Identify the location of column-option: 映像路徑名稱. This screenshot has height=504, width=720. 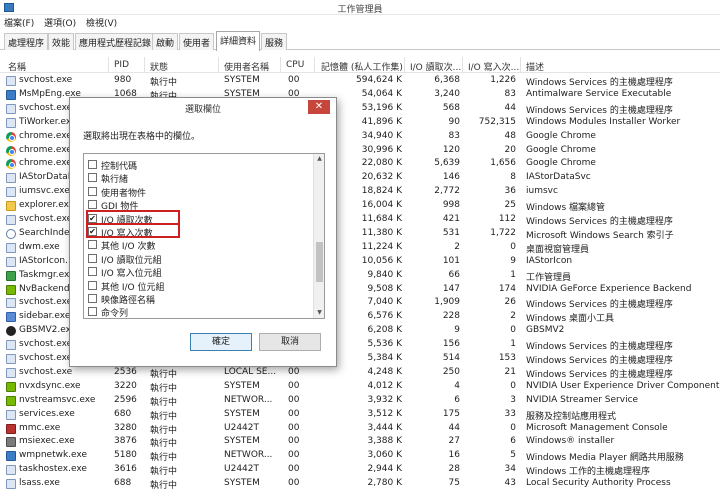
(199, 299).